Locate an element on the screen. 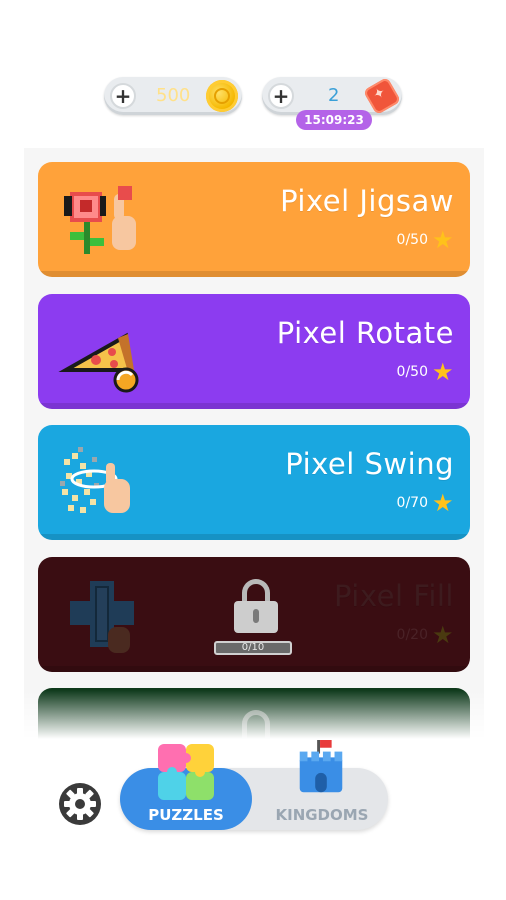 The image size is (506, 900). tab-kingdoms: KINGDOMS is located at coordinates (322, 785).